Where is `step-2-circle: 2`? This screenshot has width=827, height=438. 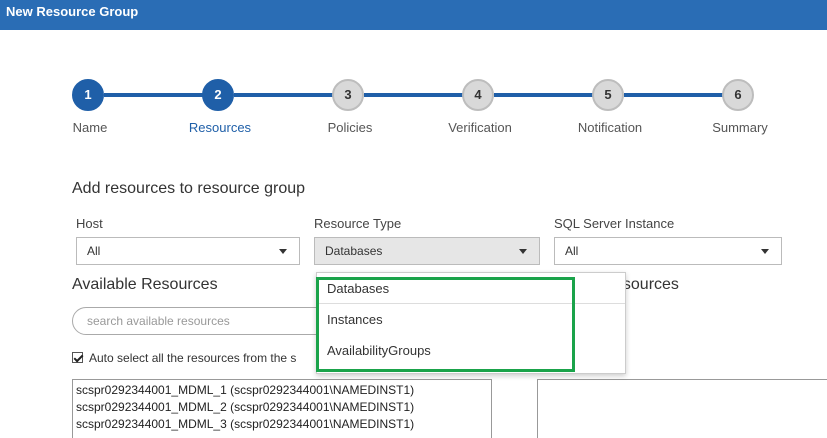
step-2-circle: 2 is located at coordinates (218, 95).